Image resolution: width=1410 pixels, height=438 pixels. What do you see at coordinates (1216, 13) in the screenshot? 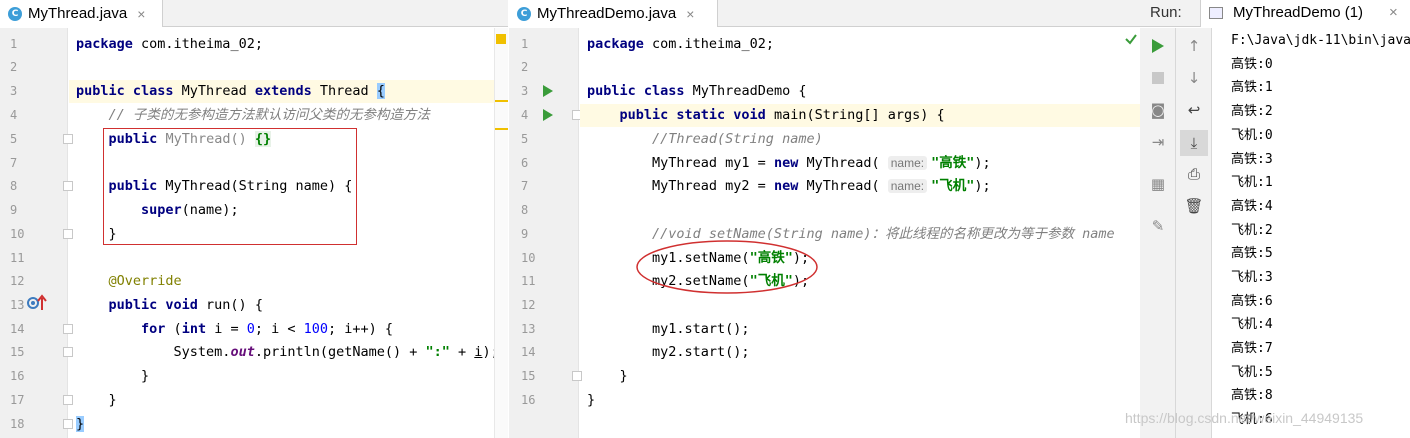
I see `console-icon` at bounding box center [1216, 13].